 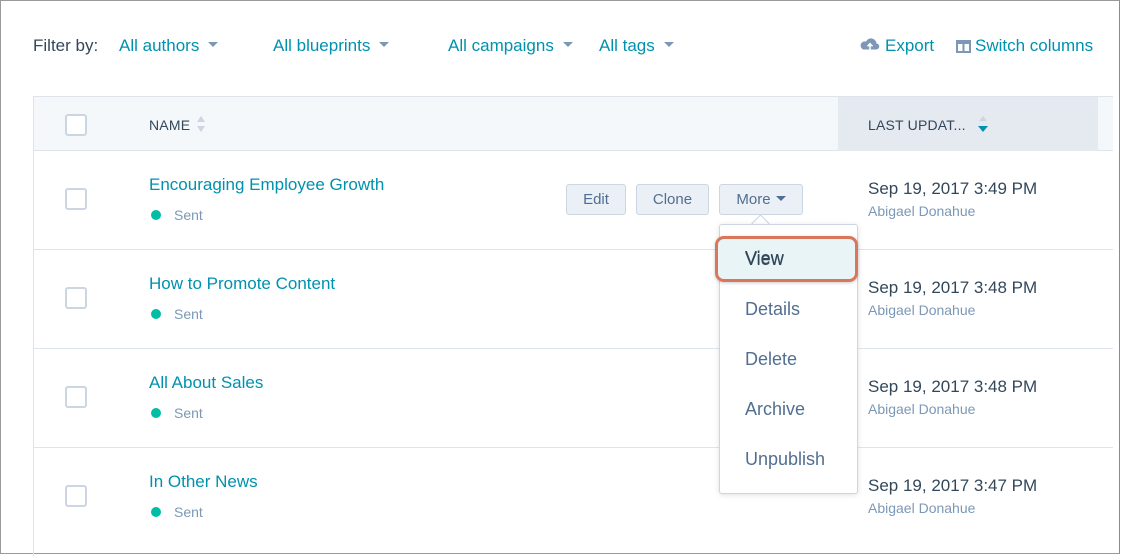 I want to click on filter-authors-dropdown: All authors, so click(x=169, y=46).